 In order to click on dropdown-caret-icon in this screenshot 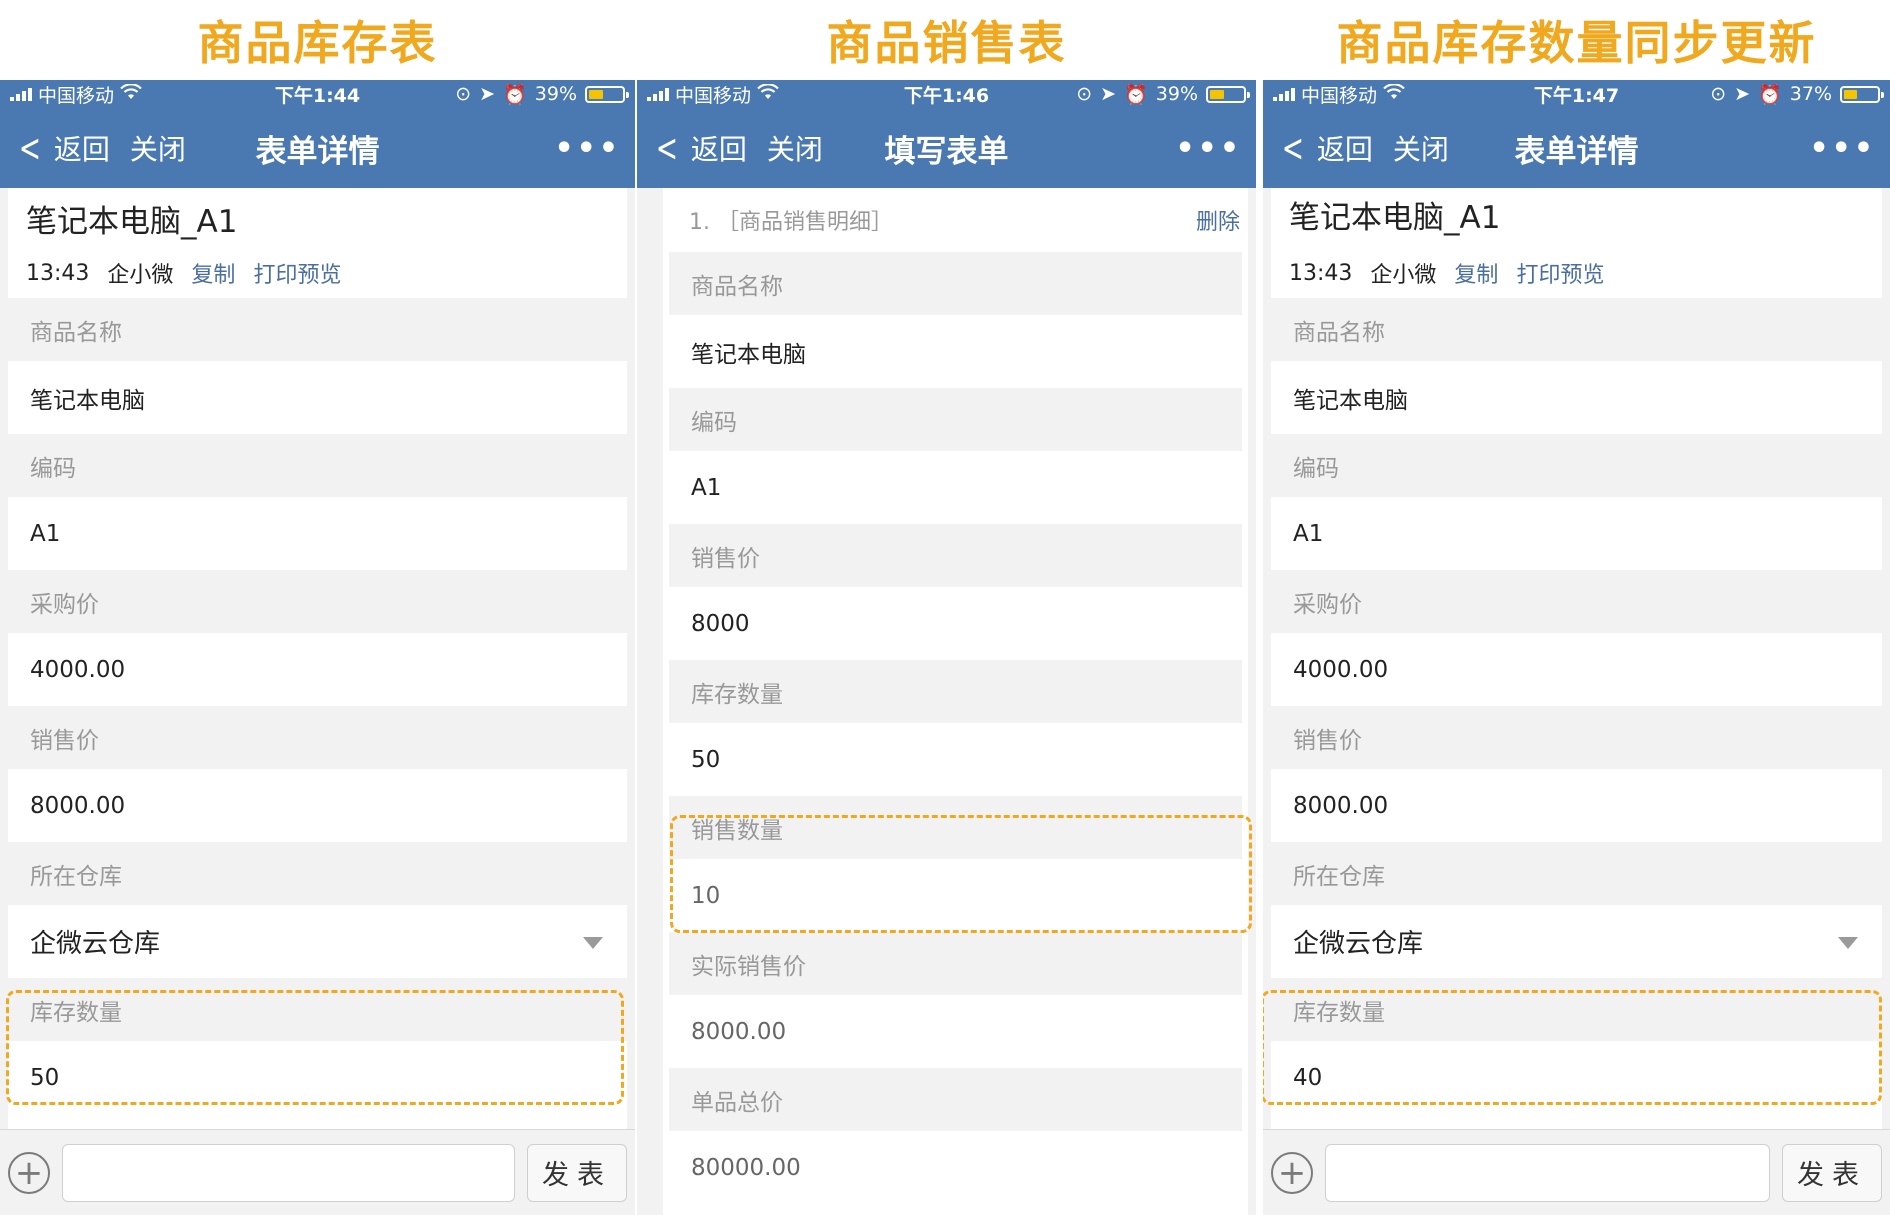, I will do `click(1848, 942)`.